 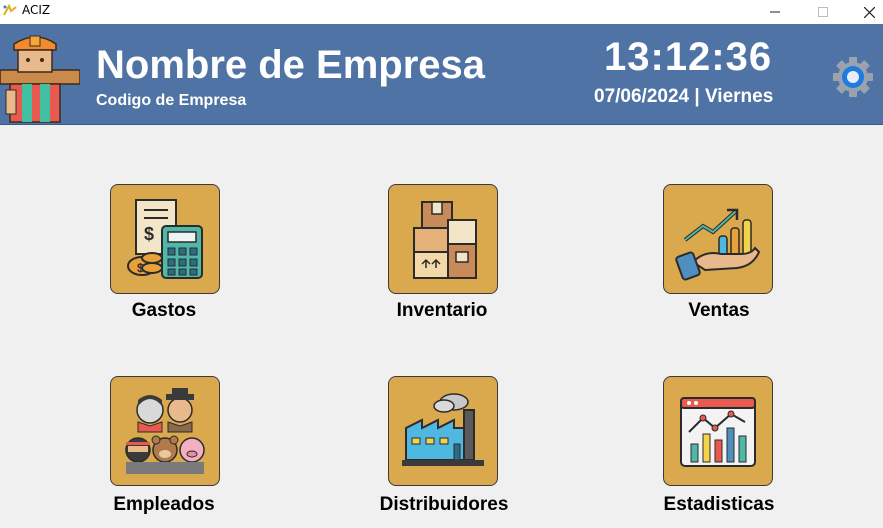 I want to click on empleados-button, so click(x=165, y=431).